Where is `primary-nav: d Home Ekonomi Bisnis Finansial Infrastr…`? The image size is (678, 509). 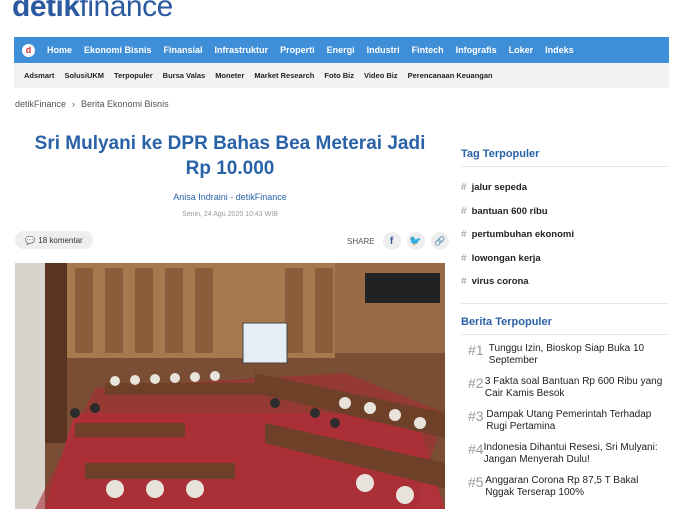 primary-nav: d Home Ekonomi Bisnis Finansial Infrastr… is located at coordinates (341, 50).